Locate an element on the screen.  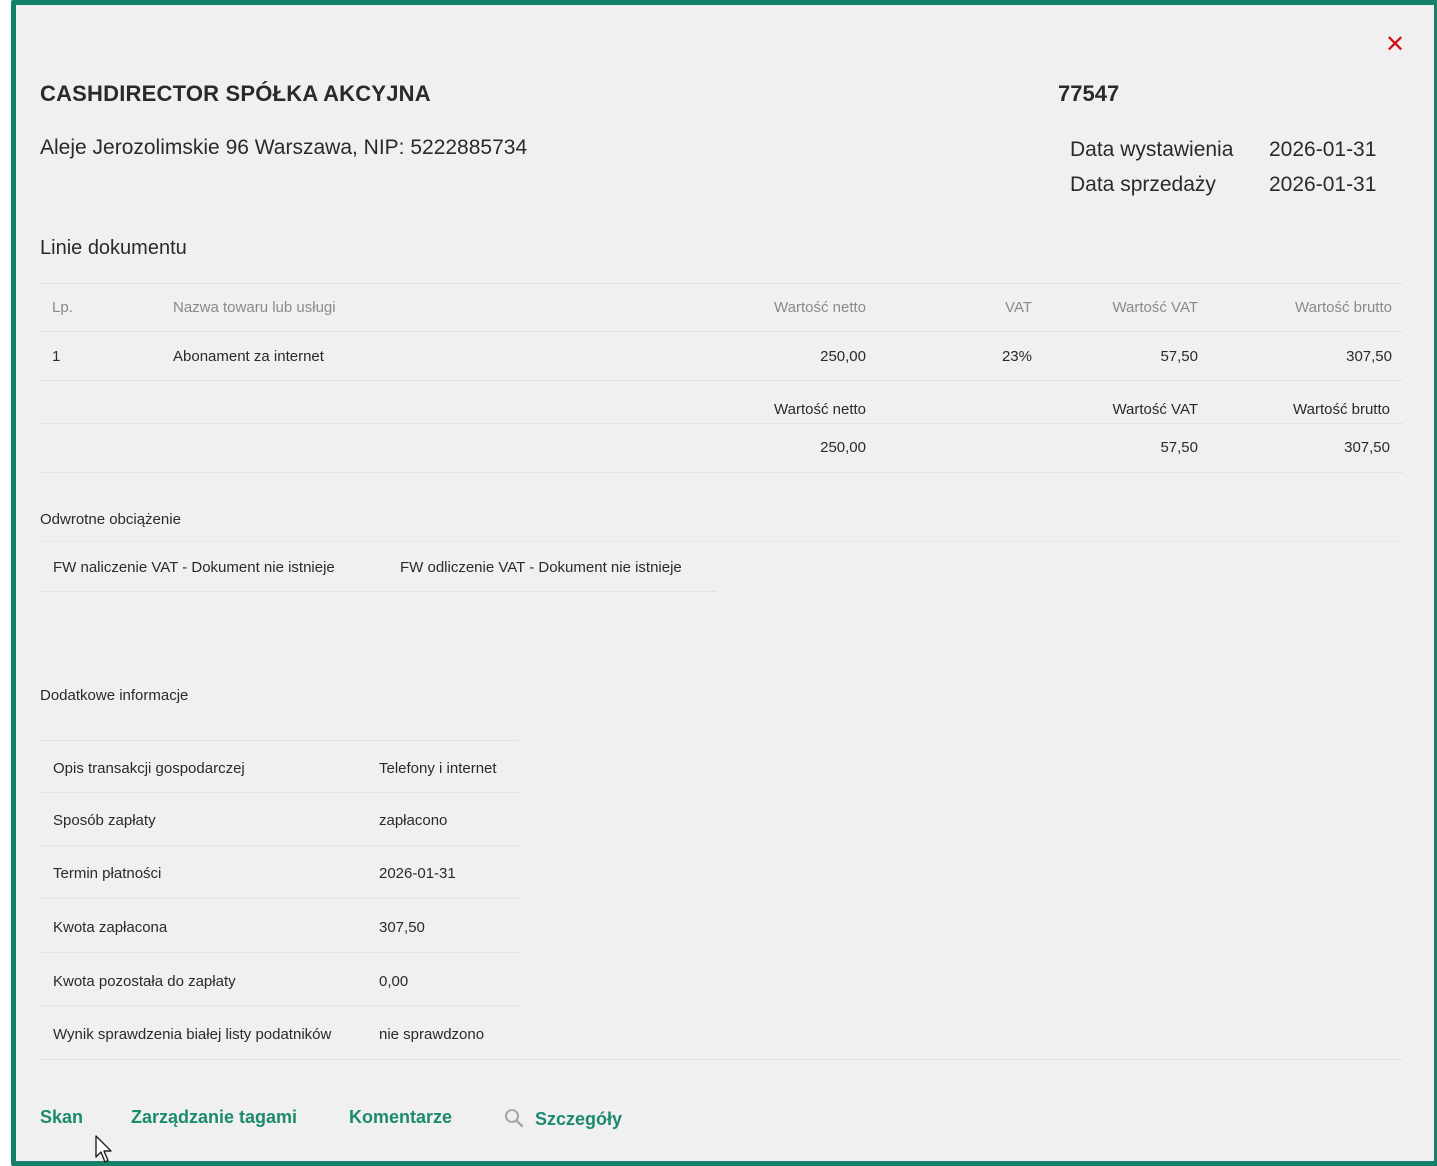
row-name: Abonament za internet is located at coordinates (248, 356).